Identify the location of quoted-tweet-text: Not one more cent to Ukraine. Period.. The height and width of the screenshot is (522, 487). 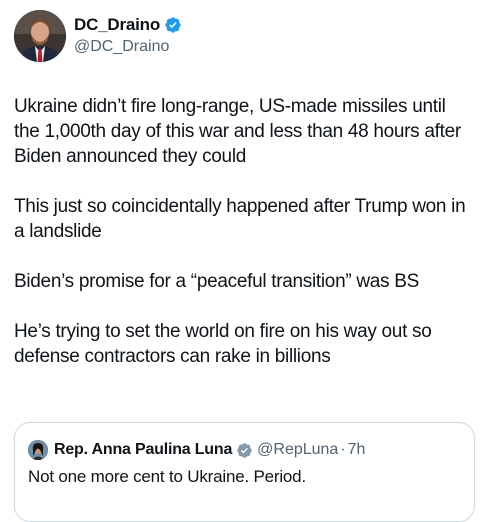
(167, 476).